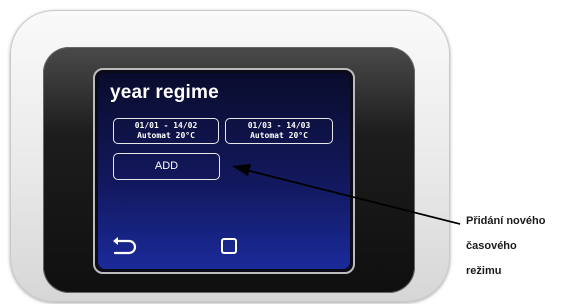  I want to click on schedule-tile-1: 01/01 - 14/02 Automat 20°C, so click(166, 131).